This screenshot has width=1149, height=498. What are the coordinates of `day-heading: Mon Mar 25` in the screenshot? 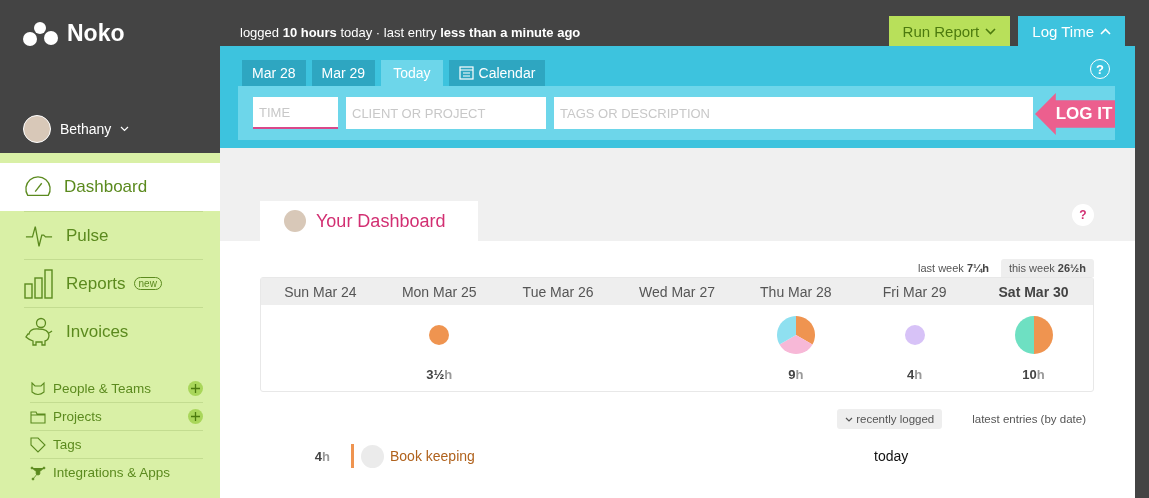 It's located at (439, 291).